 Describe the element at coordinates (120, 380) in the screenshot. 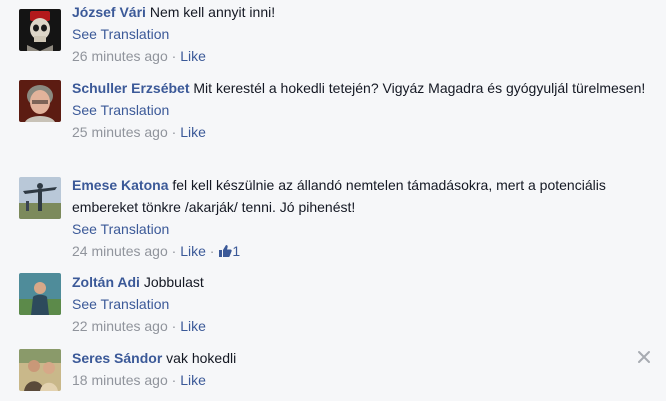

I see `comment-timestamp: 18 minutes ago` at that location.